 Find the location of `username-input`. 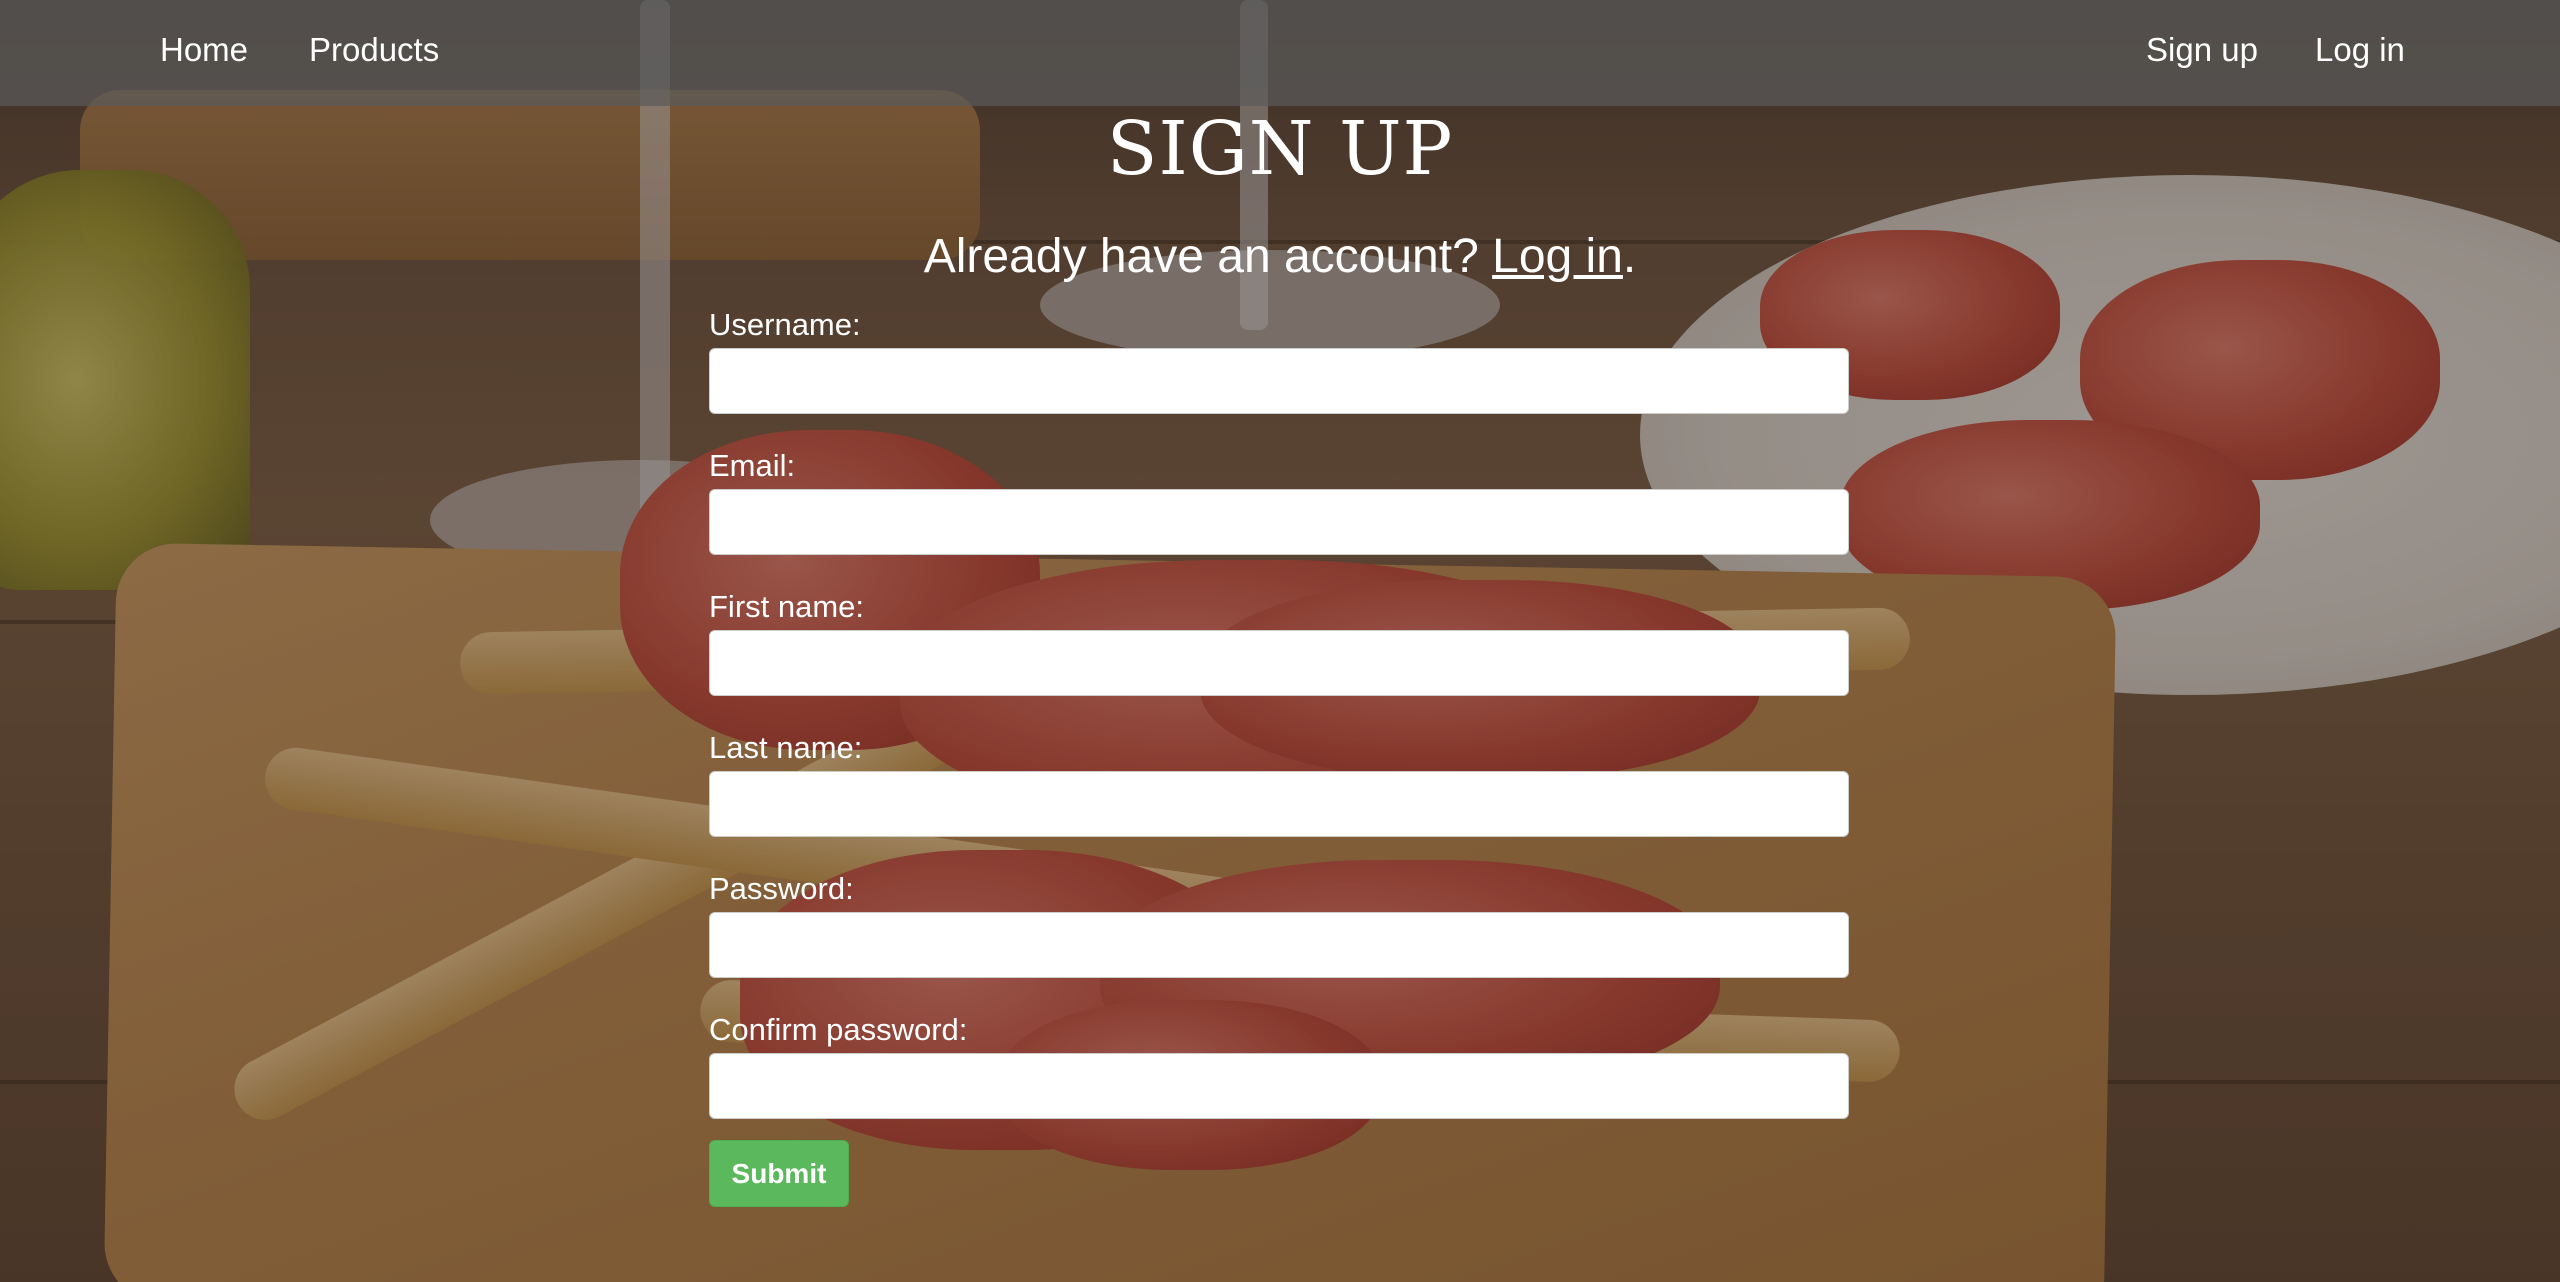

username-input is located at coordinates (1279, 381).